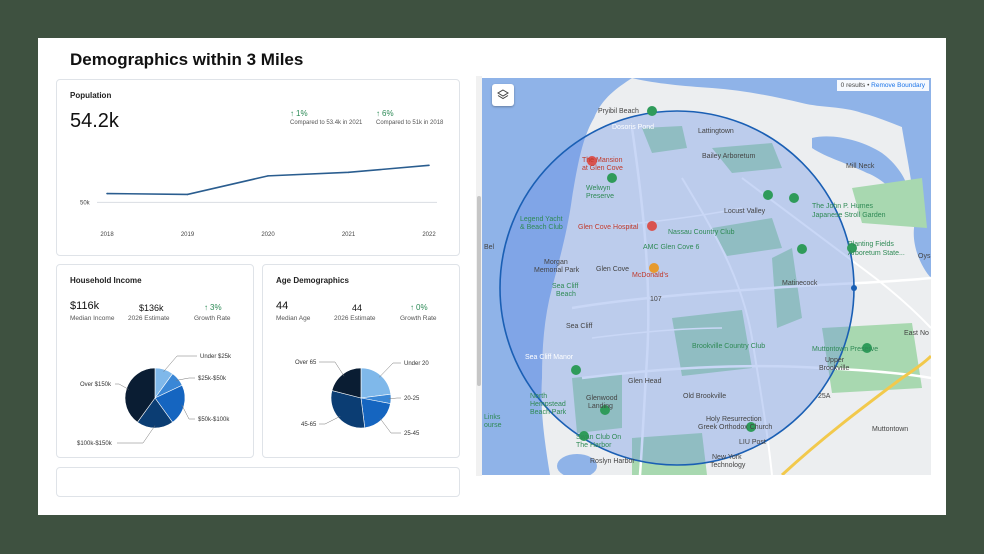 The width and height of the screenshot is (984, 554). Describe the element at coordinates (309, 425) in the screenshot. I see `pie-label: 45-65` at that location.